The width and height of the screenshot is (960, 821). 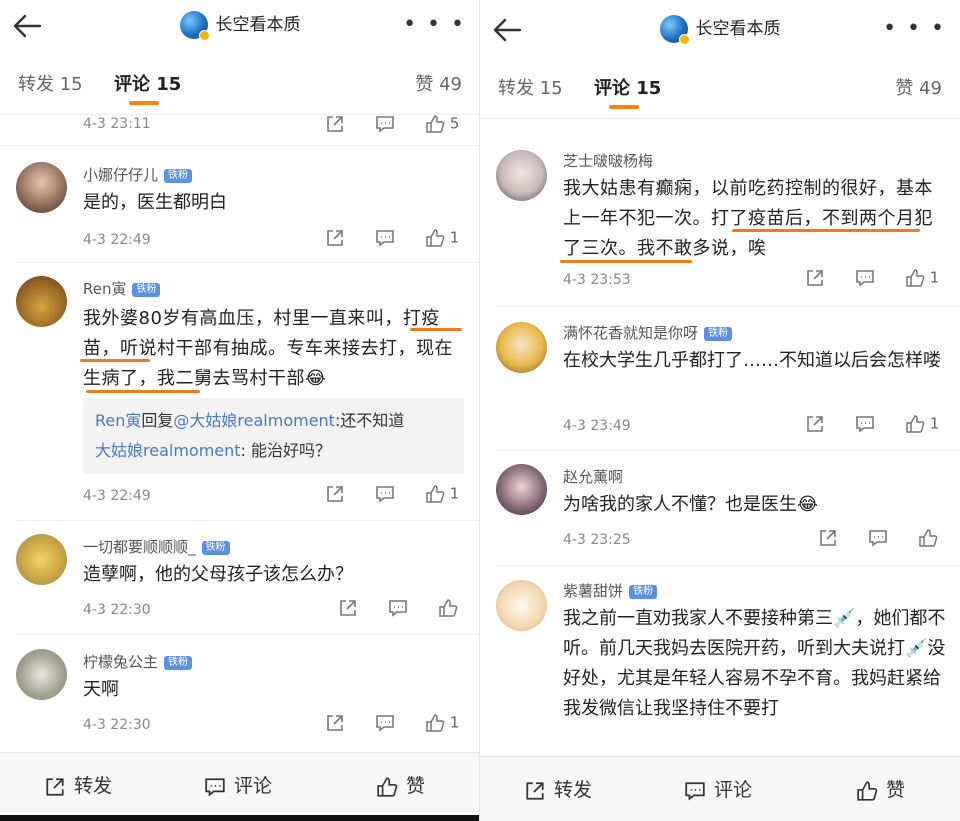 What do you see at coordinates (720, 512) in the screenshot?
I see `comment-item: 赵允薰啊 为啥我的家人不懂？也是医生😂 4-3 23:25` at bounding box center [720, 512].